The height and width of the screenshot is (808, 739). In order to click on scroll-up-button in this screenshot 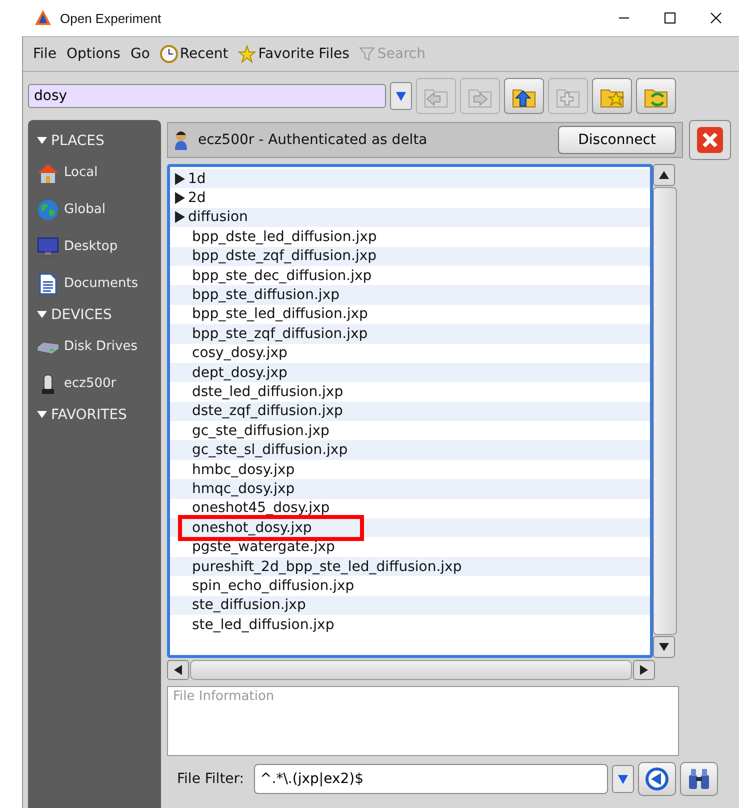, I will do `click(664, 175)`.